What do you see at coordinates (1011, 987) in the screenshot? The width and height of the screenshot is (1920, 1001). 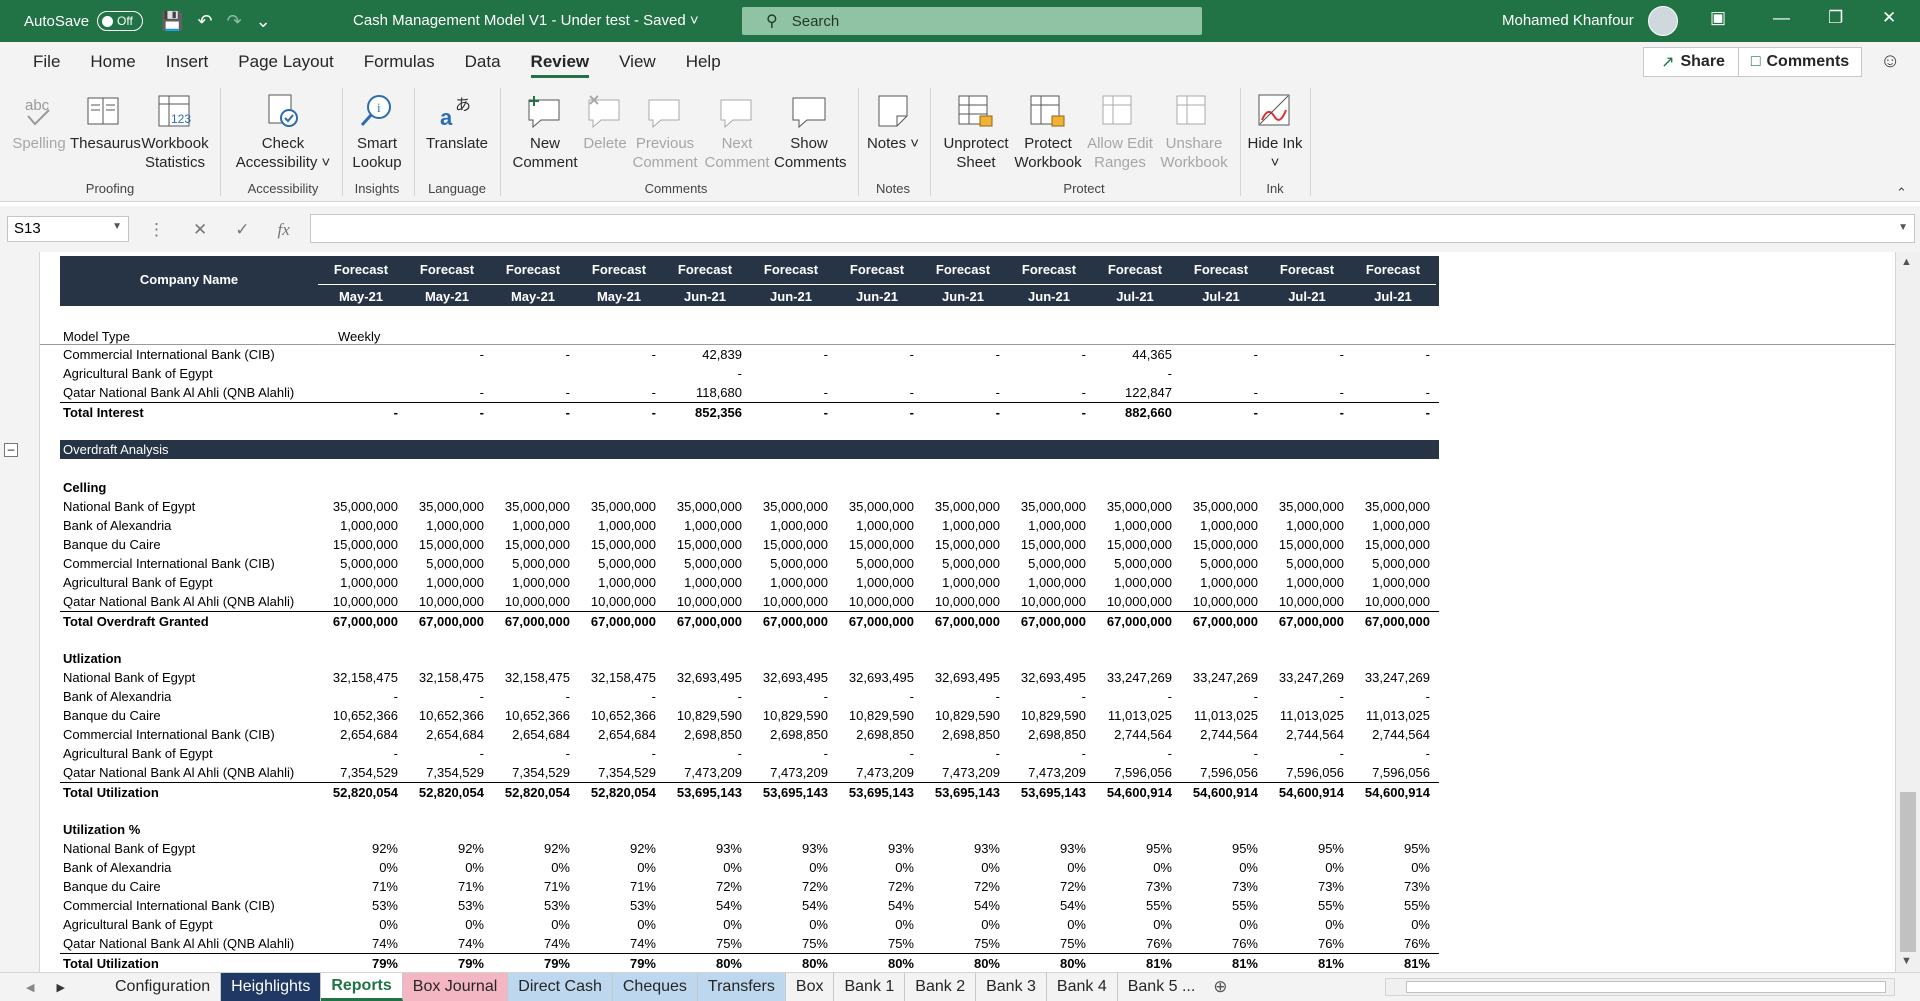 I see `sheet-tab: Bank 3` at bounding box center [1011, 987].